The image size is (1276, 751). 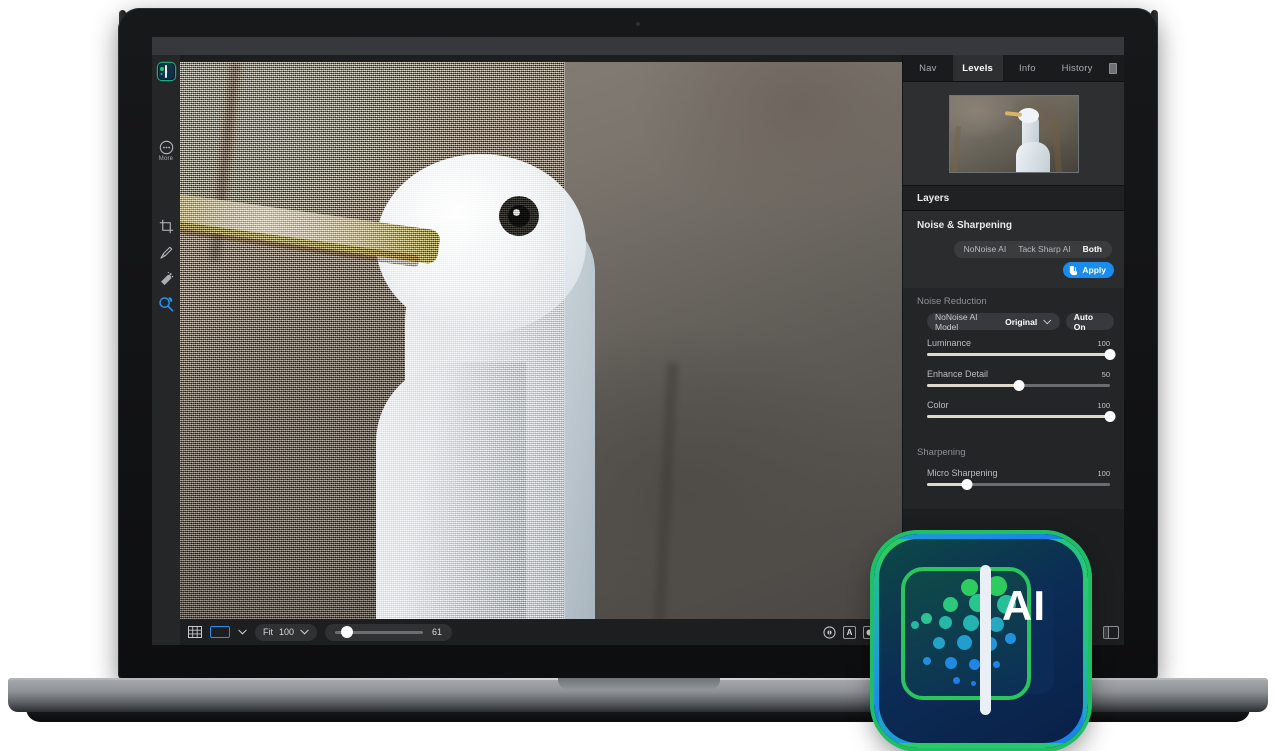 I want to click on more-label: More, so click(x=166, y=159).